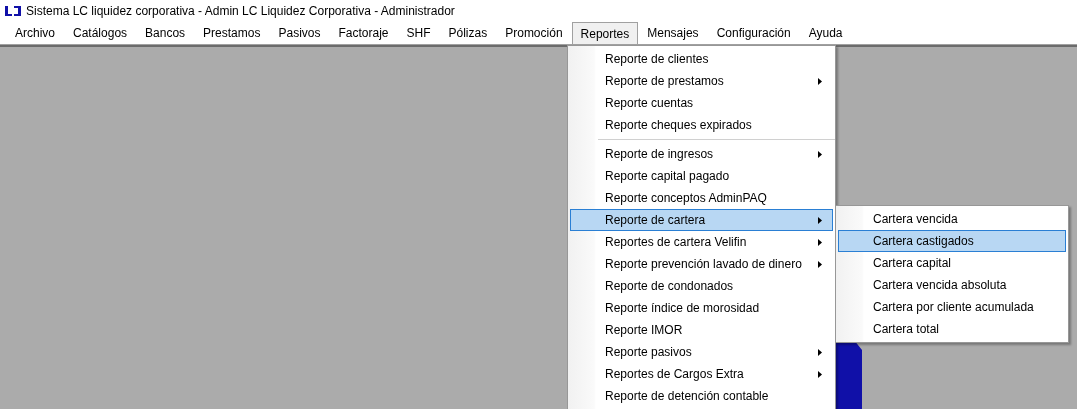 Image resolution: width=1077 pixels, height=409 pixels. I want to click on menu-bar-item: Pólizas, so click(468, 33).